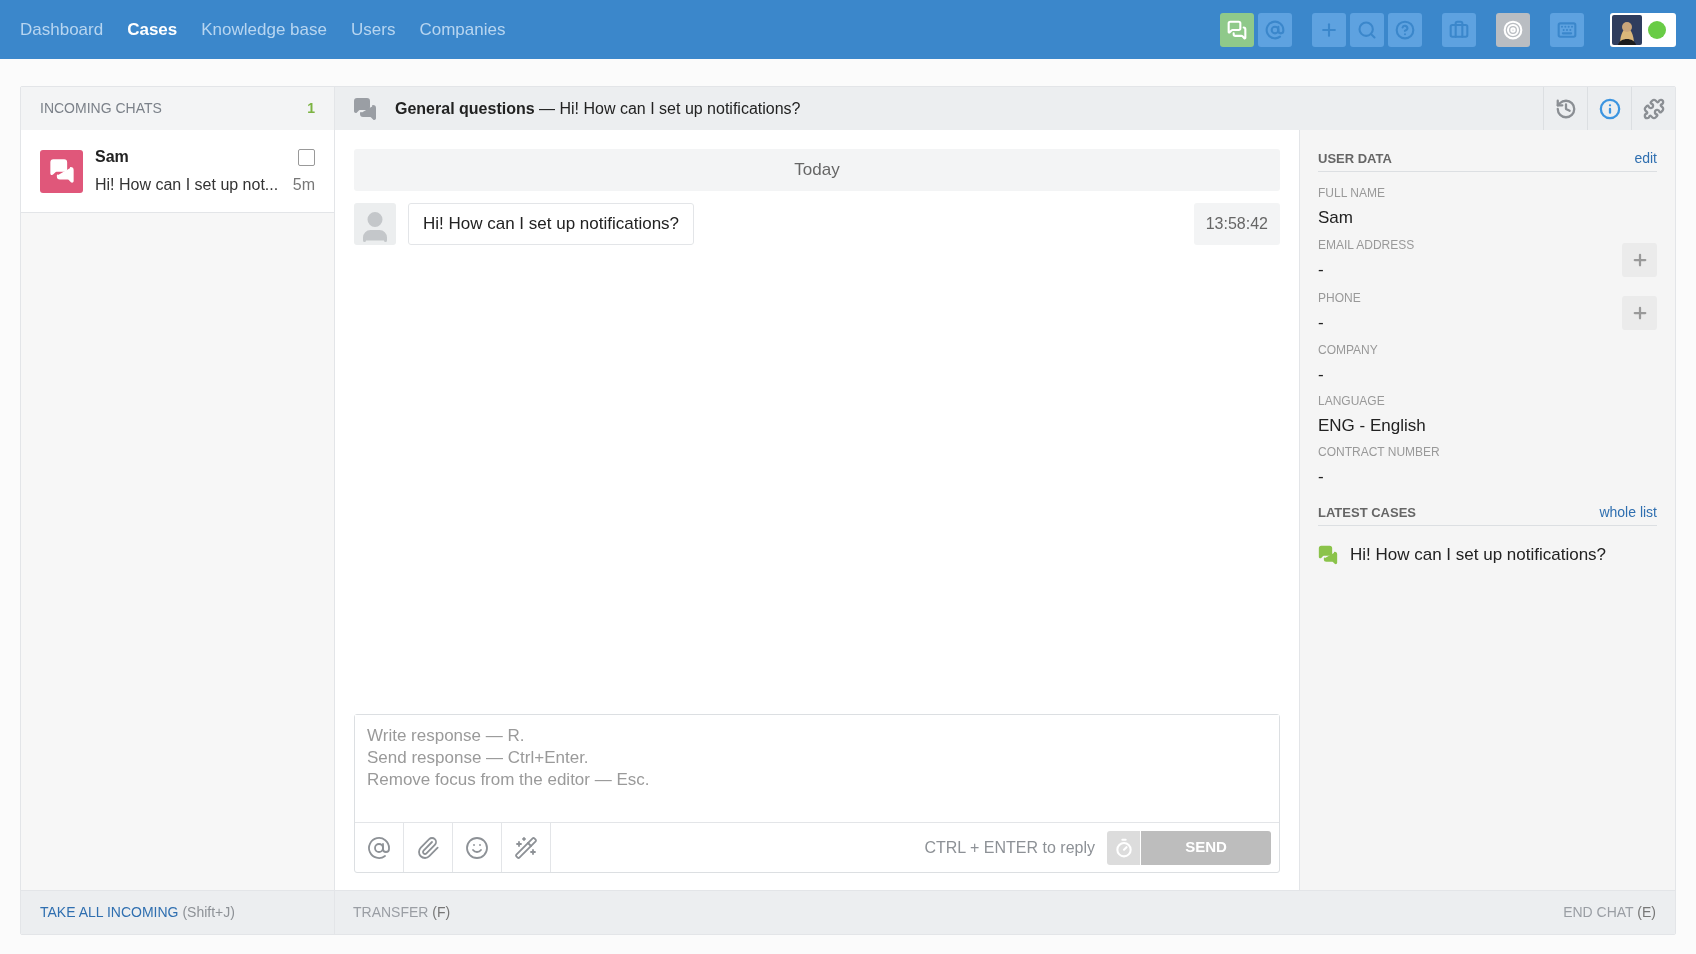 Image resolution: width=1696 pixels, height=954 pixels. I want to click on briefcase-icon, so click(1459, 29).